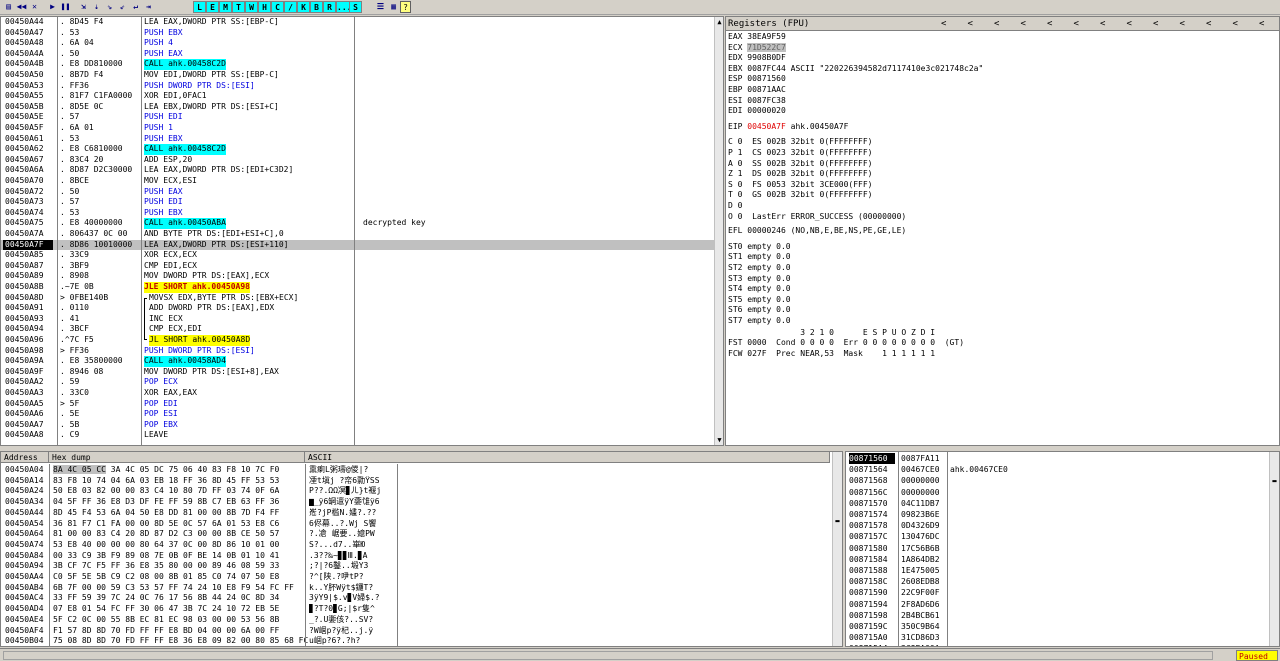  I want to click on pause-icon: ❚❚, so click(65, 7).